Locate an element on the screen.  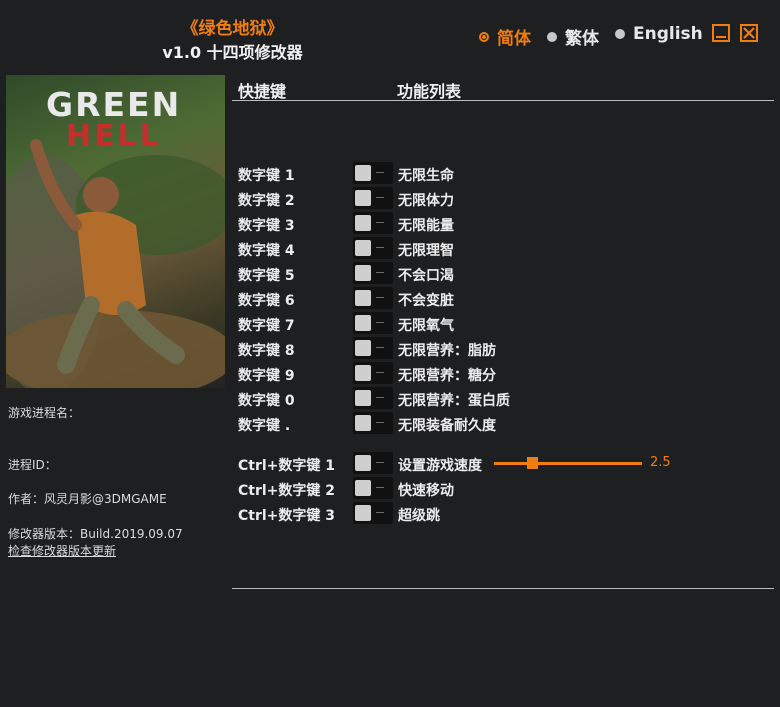
lang-label: English is located at coordinates (668, 34).